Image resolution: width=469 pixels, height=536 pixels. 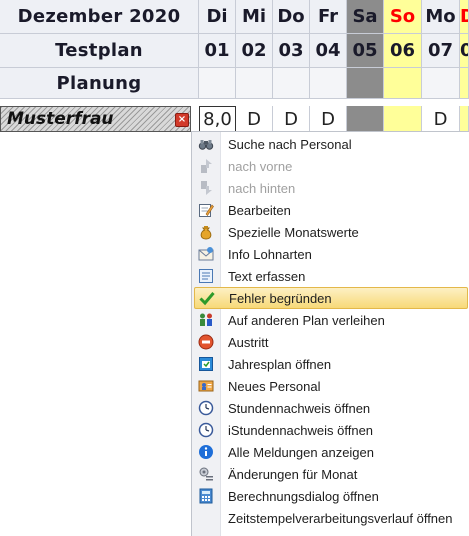 I want to click on menu-item-label: Zeitstempelverarbeitungsverlauf öffnen, so click(x=340, y=518).